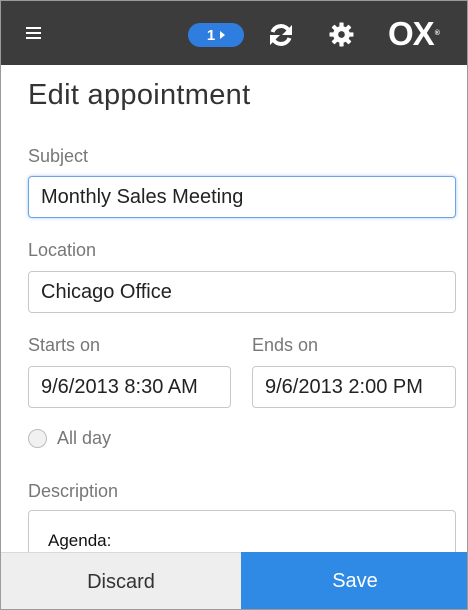  I want to click on ox-logo: OX®, so click(414, 33).